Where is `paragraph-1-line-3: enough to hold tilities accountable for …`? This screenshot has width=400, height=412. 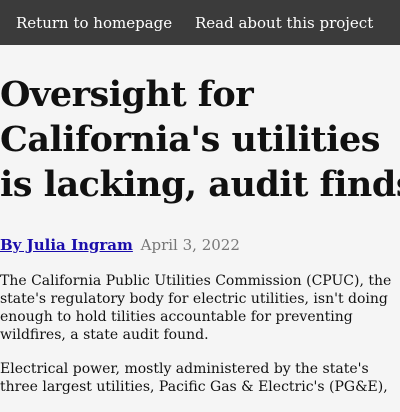 paragraph-1-line-3: enough to hold tilities accountable for … is located at coordinates (176, 317).